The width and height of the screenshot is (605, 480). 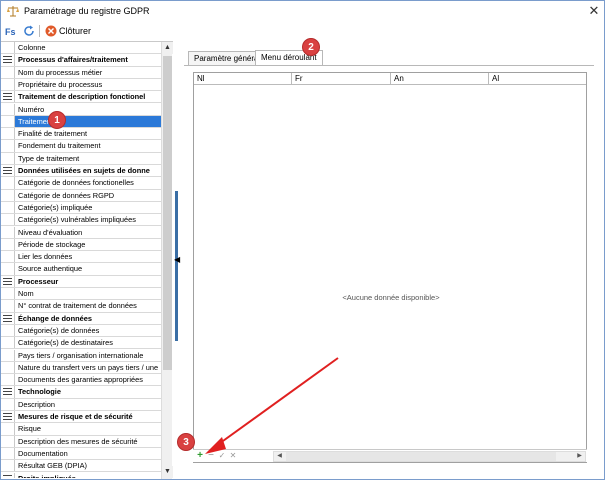 I want to click on collapse-left-icon: ◀, so click(x=177, y=259).